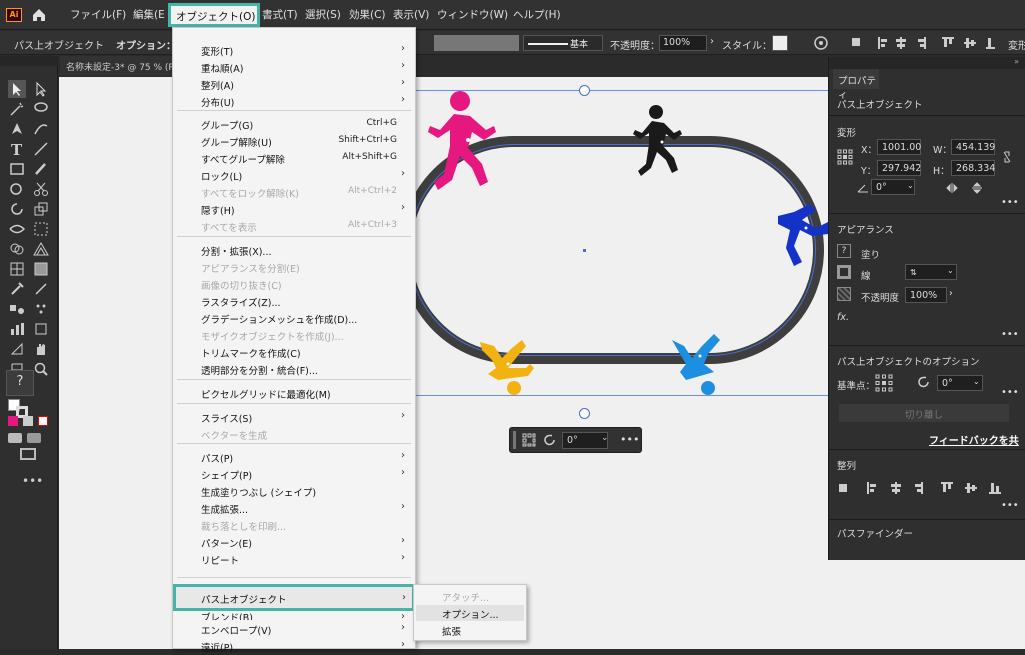 The image size is (1025, 655). I want to click on direct-selection-tool-icon, so click(41, 89).